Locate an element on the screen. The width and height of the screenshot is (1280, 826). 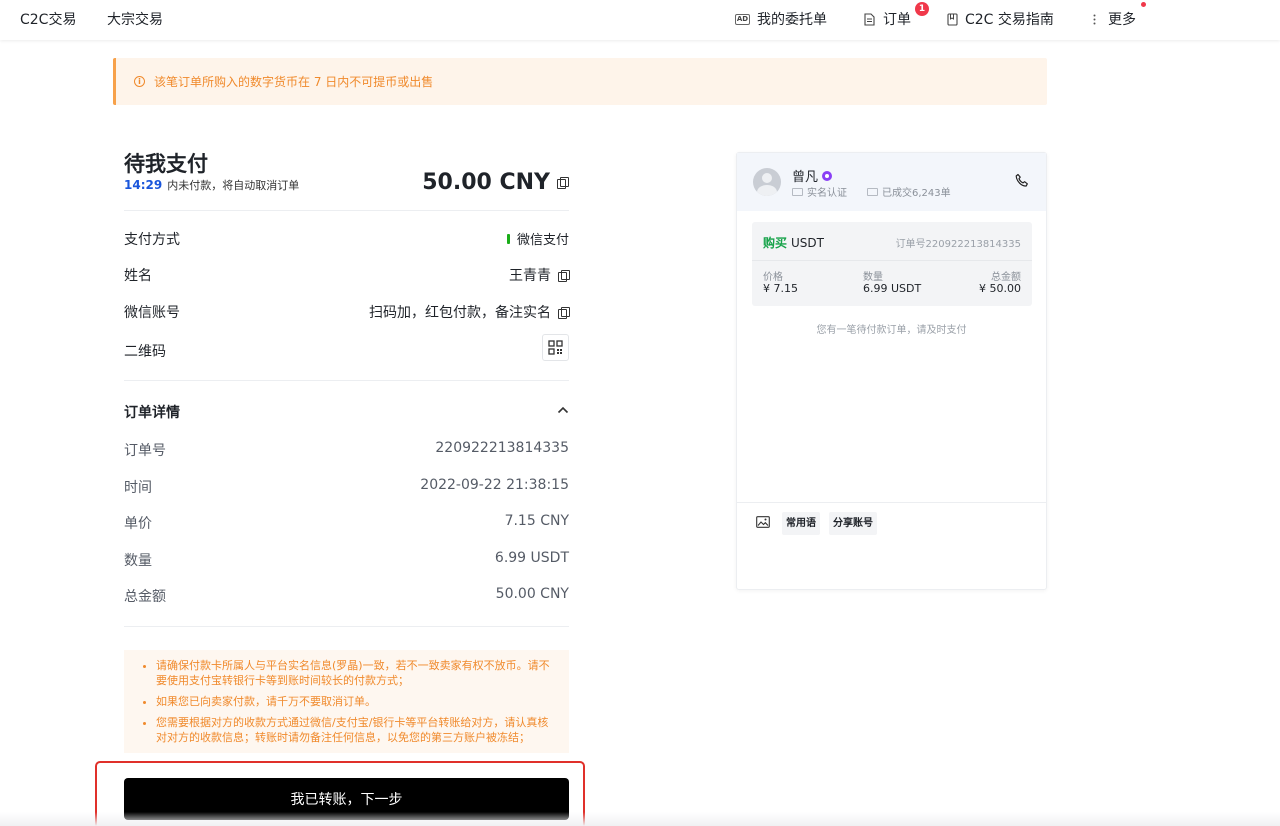
countdown-text: 内未付款，将自动取消订单 is located at coordinates (233, 185).